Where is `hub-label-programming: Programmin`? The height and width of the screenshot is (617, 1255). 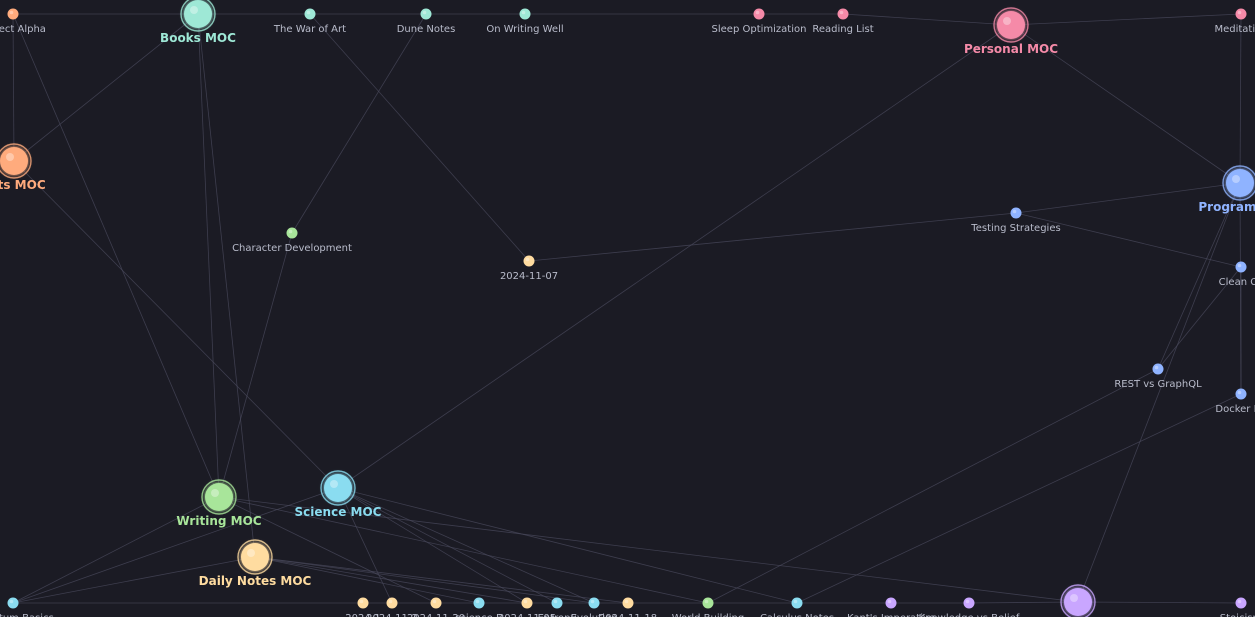 hub-label-programming: Programmin is located at coordinates (1226, 207).